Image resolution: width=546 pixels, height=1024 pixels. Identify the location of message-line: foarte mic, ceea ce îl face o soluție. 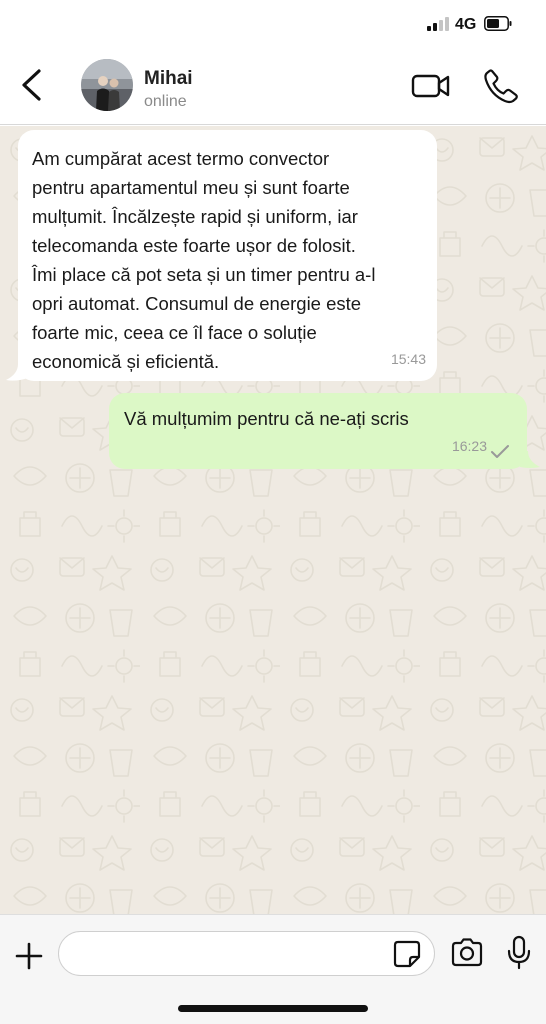
(174, 332).